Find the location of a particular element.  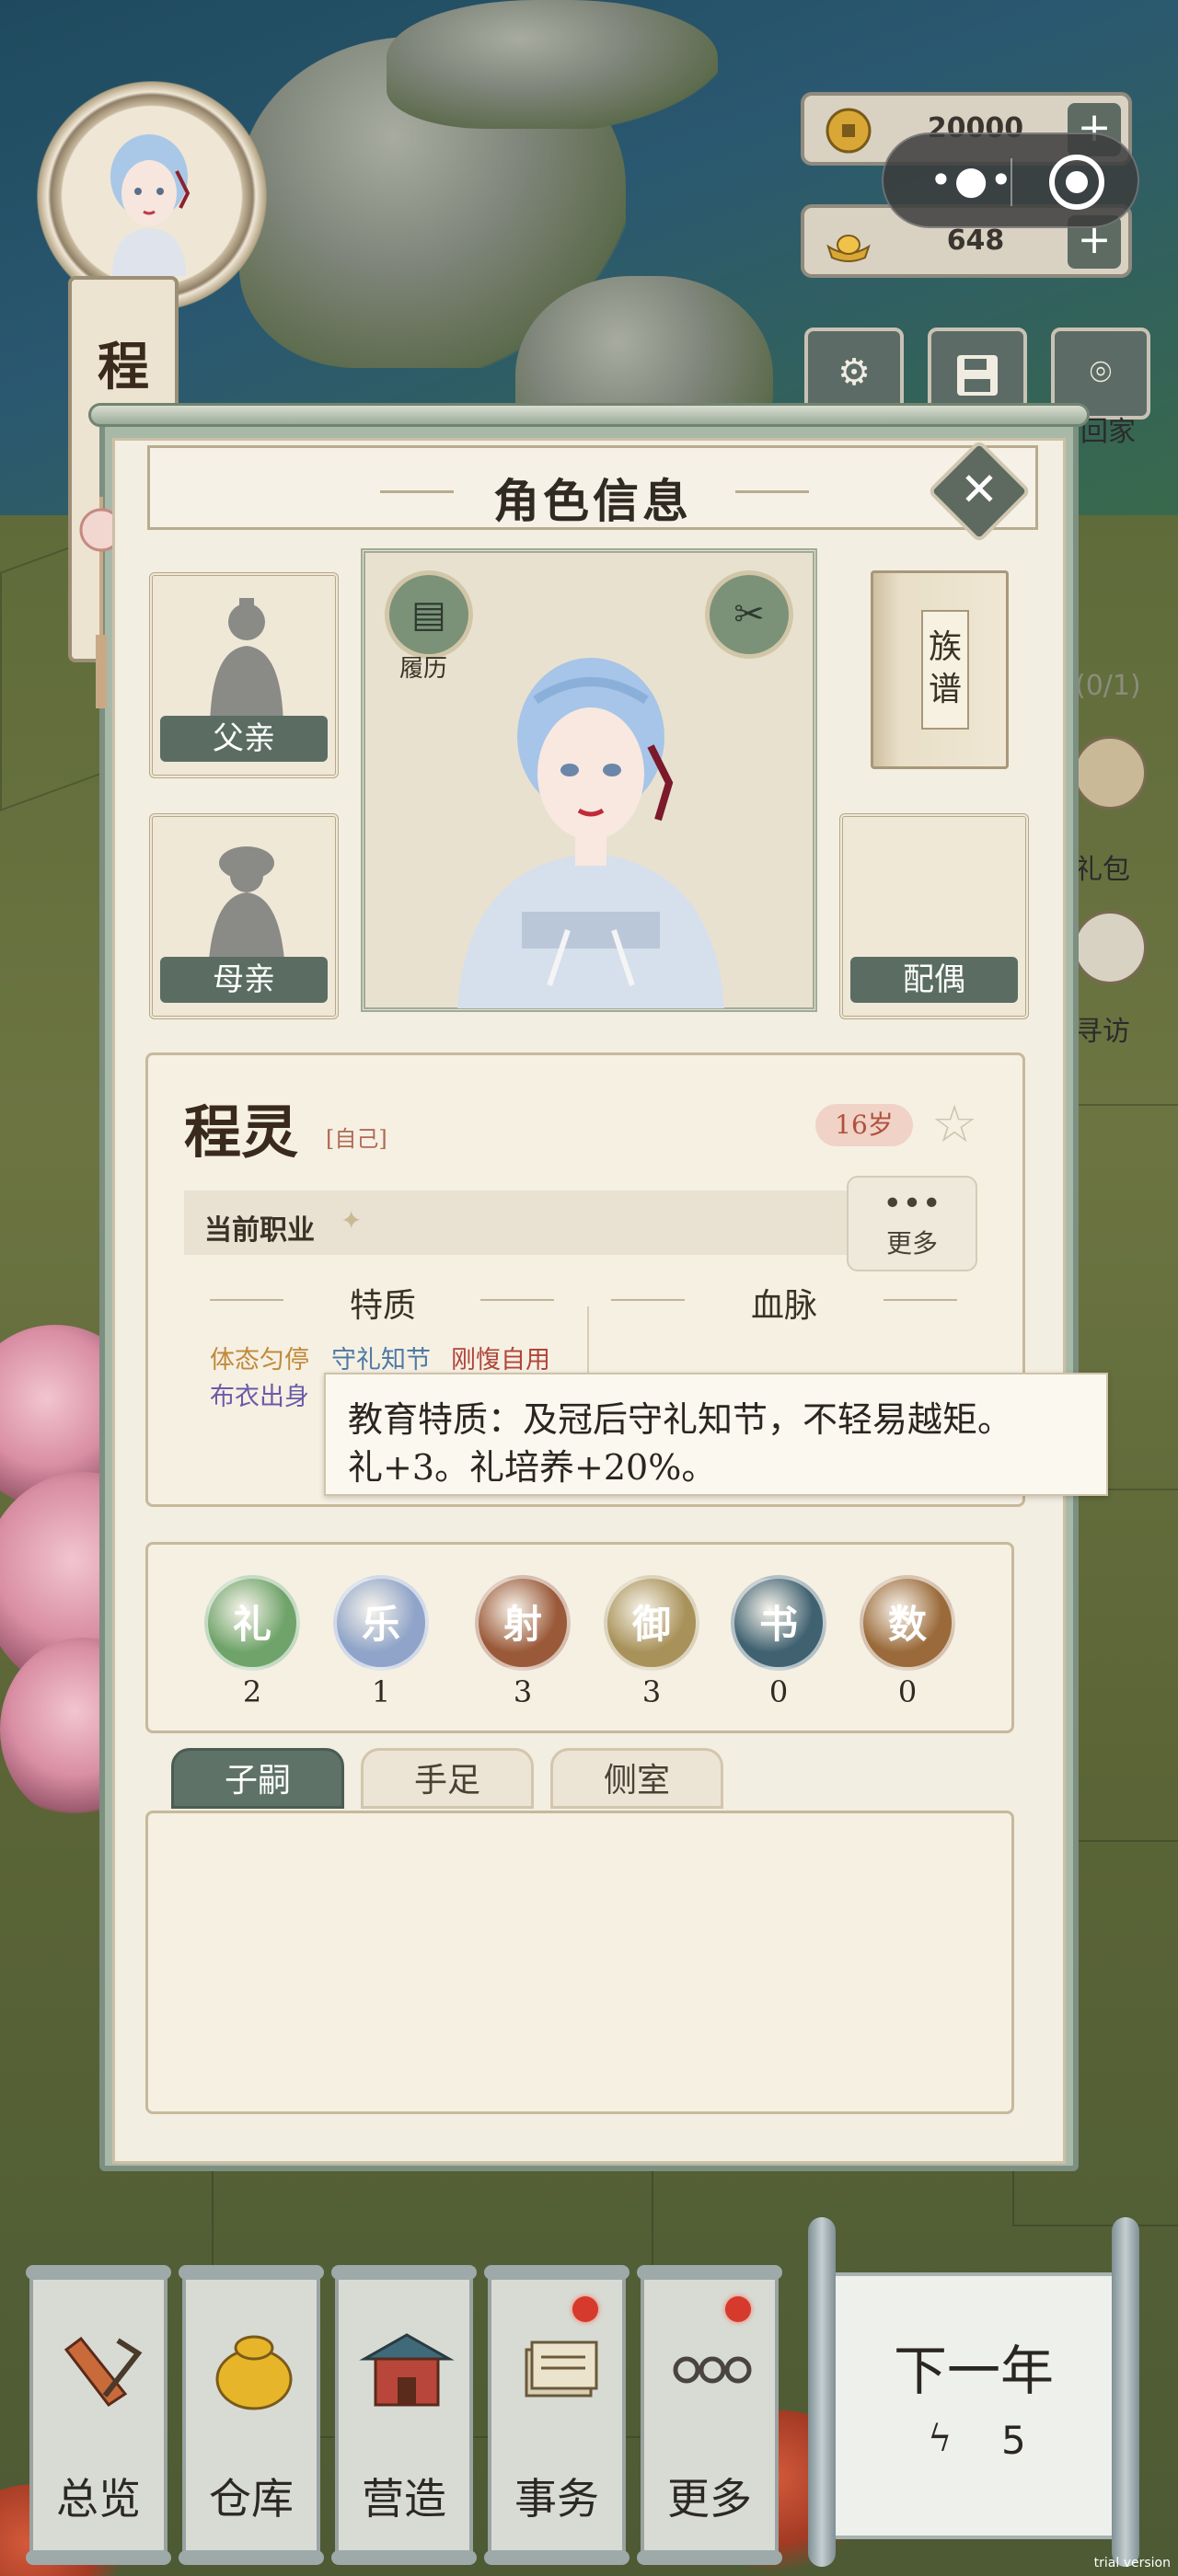

spouse-label: 配偶 is located at coordinates (934, 980).